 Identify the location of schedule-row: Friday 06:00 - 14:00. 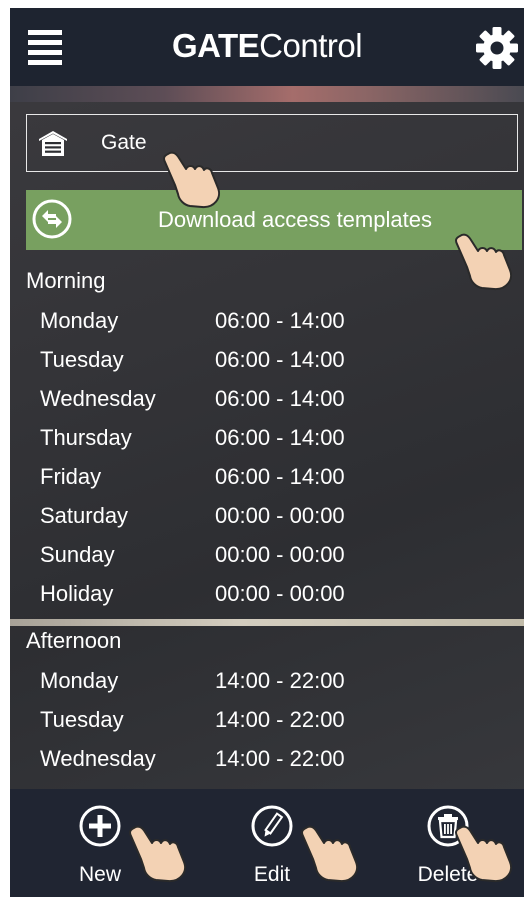
(267, 480).